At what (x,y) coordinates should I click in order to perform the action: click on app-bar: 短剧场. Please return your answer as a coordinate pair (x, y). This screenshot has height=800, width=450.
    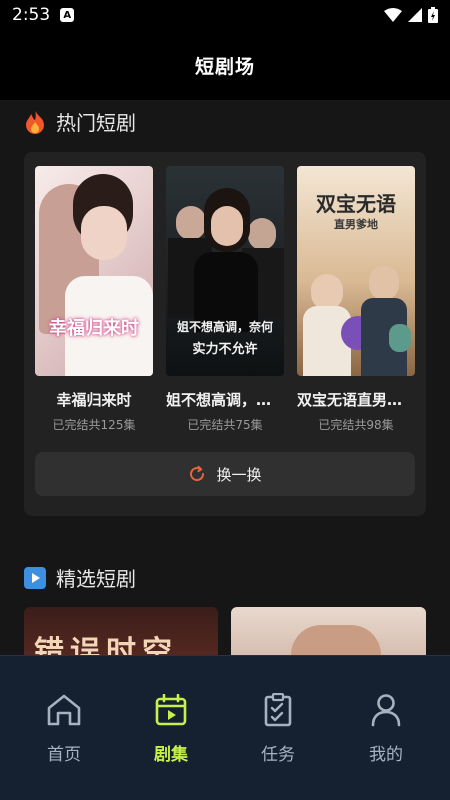
    Looking at the image, I should click on (225, 65).